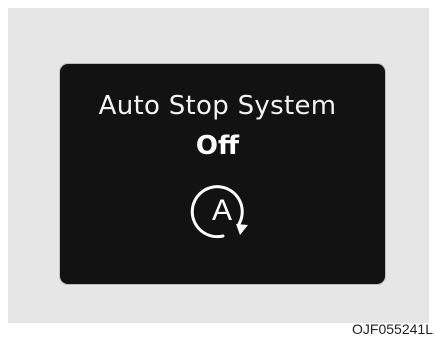 This screenshot has height=339, width=435. I want to click on auto-stop-svg: A, so click(219, 212).